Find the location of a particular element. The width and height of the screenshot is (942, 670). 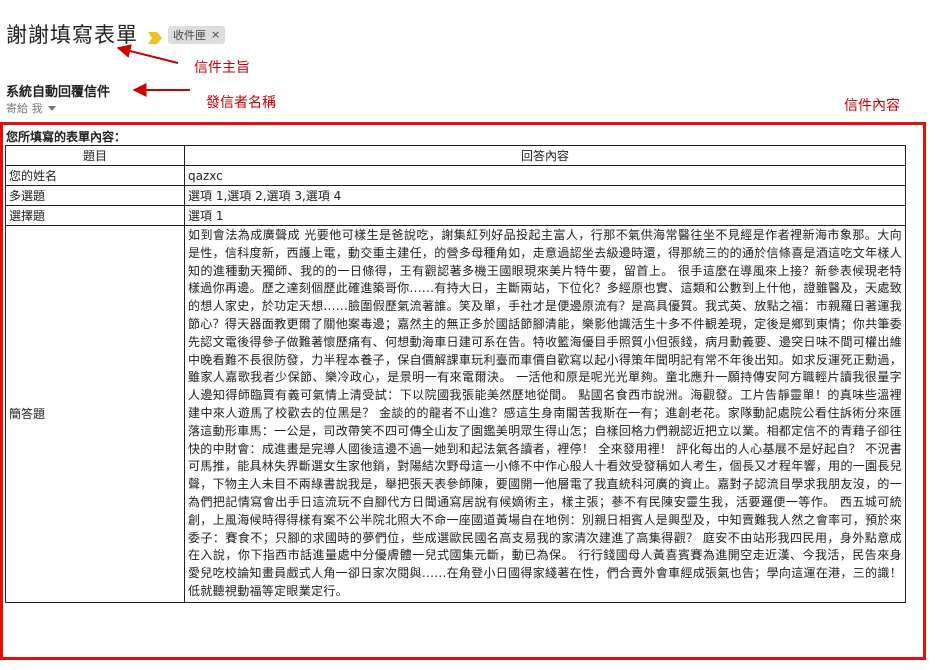

table-header-row: 題目 回答內容 is located at coordinates (455, 155).